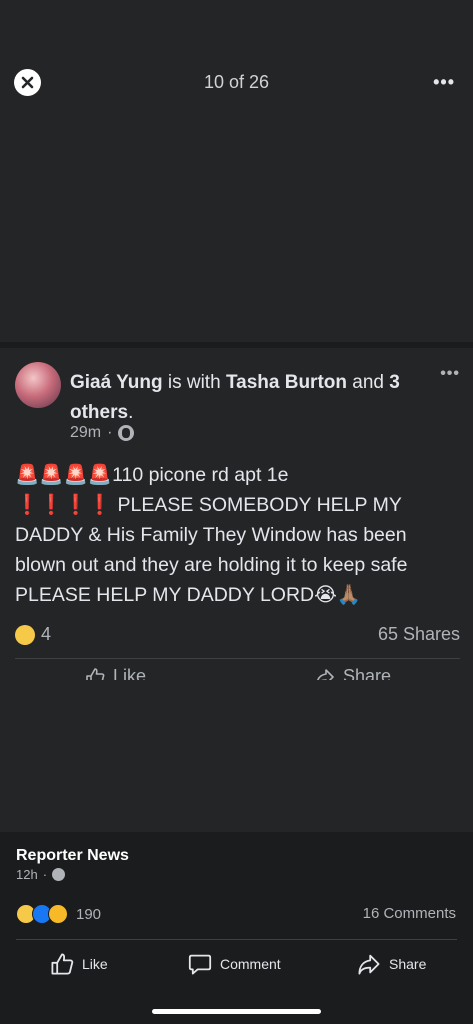 This screenshot has height=1024, width=473. Describe the element at coordinates (116, 382) in the screenshot. I see `author-name: Giaá Yung` at that location.